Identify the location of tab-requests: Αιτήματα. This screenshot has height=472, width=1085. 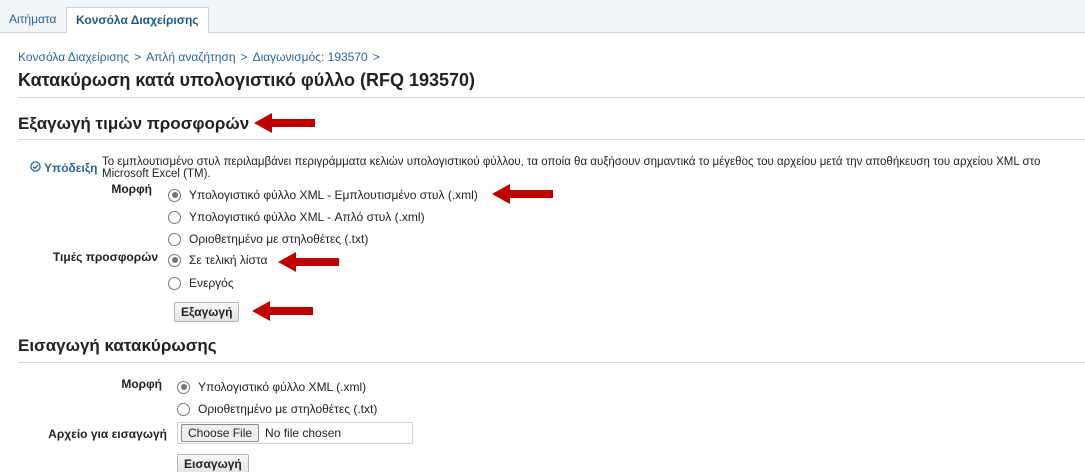
(32, 20).